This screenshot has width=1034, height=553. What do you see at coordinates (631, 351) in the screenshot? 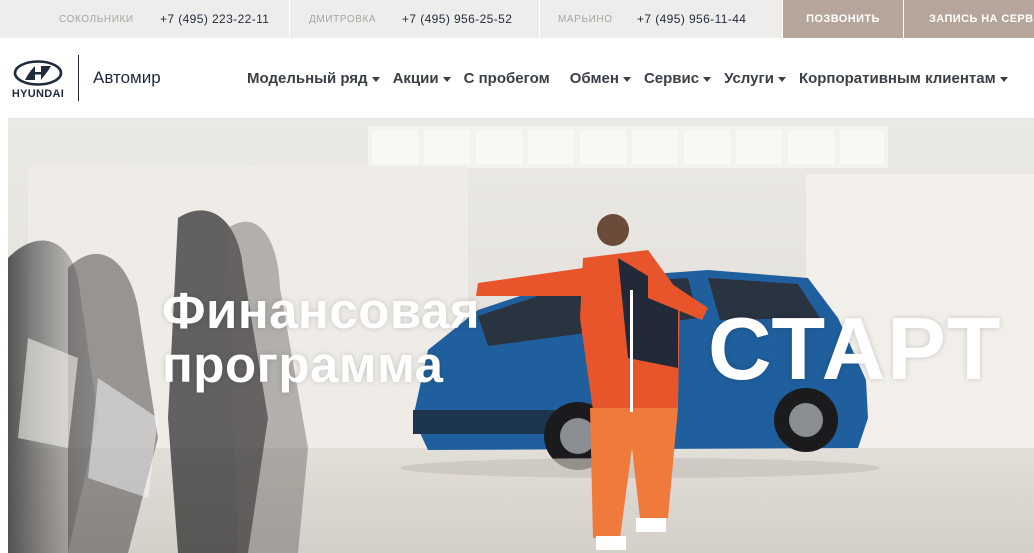
I see `hero-divider` at bounding box center [631, 351].